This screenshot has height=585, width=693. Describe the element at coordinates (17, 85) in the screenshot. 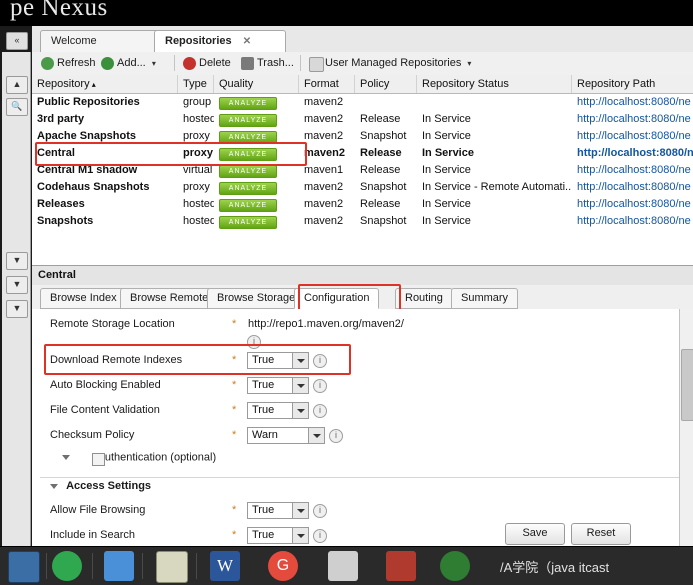

I see `up-arrow-icon: ▲` at that location.